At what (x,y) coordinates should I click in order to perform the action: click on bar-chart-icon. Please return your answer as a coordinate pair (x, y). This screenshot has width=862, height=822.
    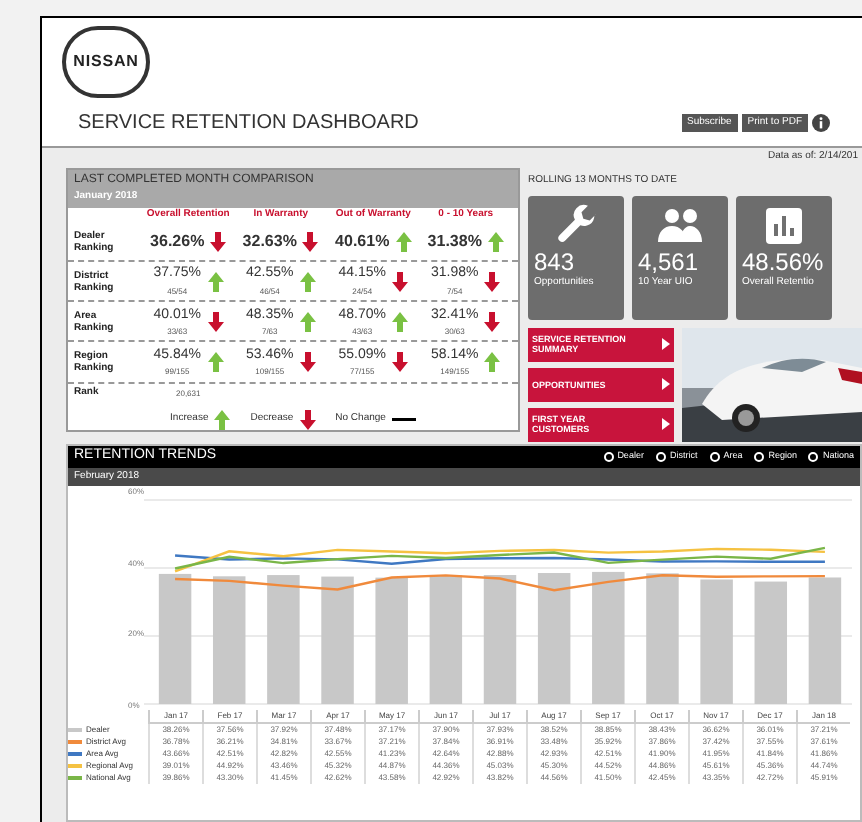
    Looking at the image, I should click on (784, 225).